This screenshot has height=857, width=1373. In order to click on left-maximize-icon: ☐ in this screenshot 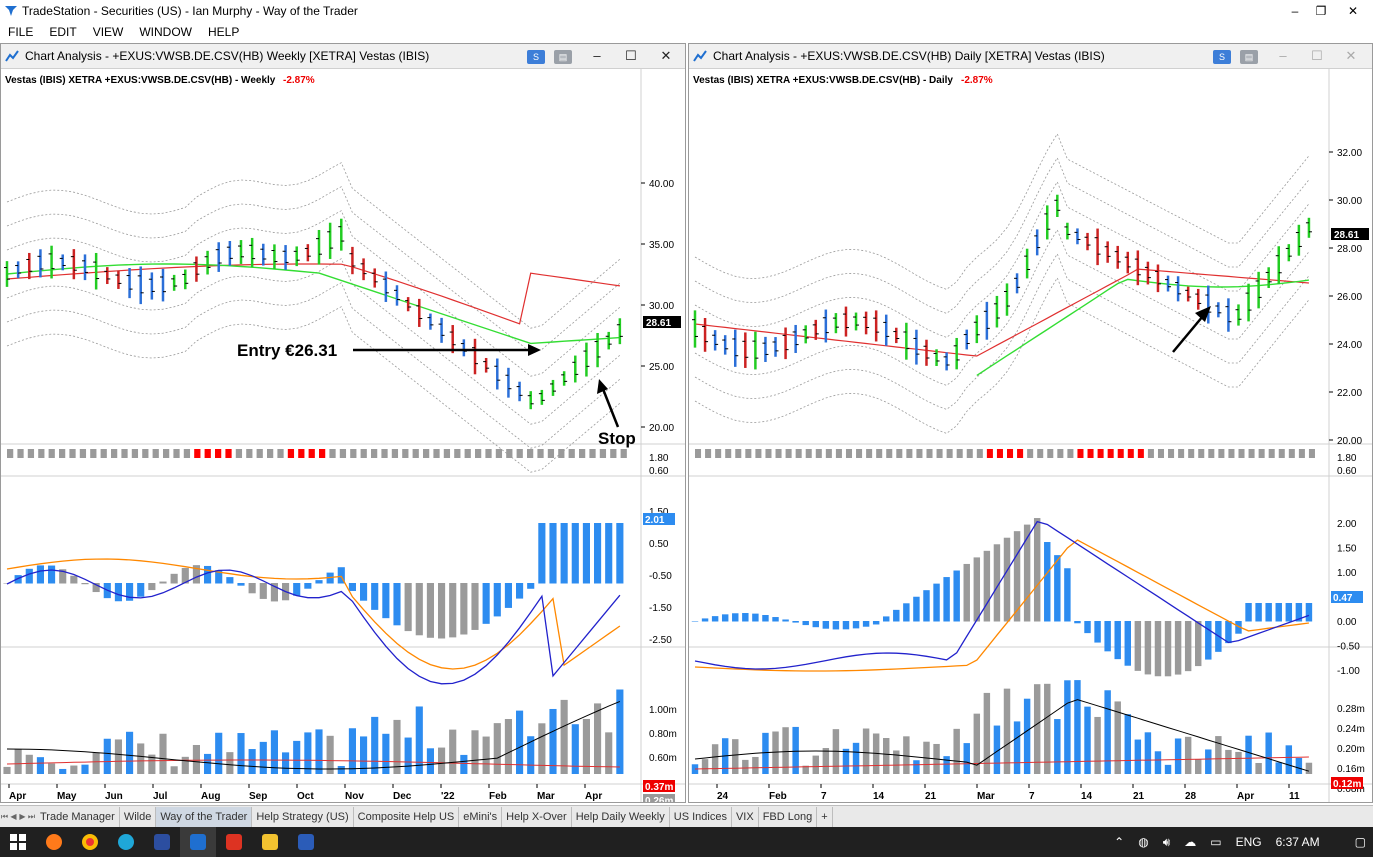, I will do `click(631, 56)`.